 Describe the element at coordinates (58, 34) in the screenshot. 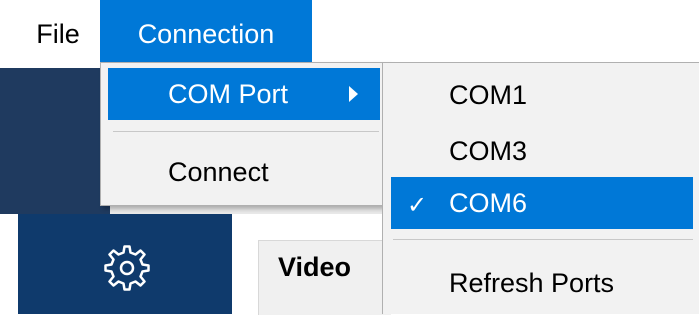

I see `menu-file: File` at that location.